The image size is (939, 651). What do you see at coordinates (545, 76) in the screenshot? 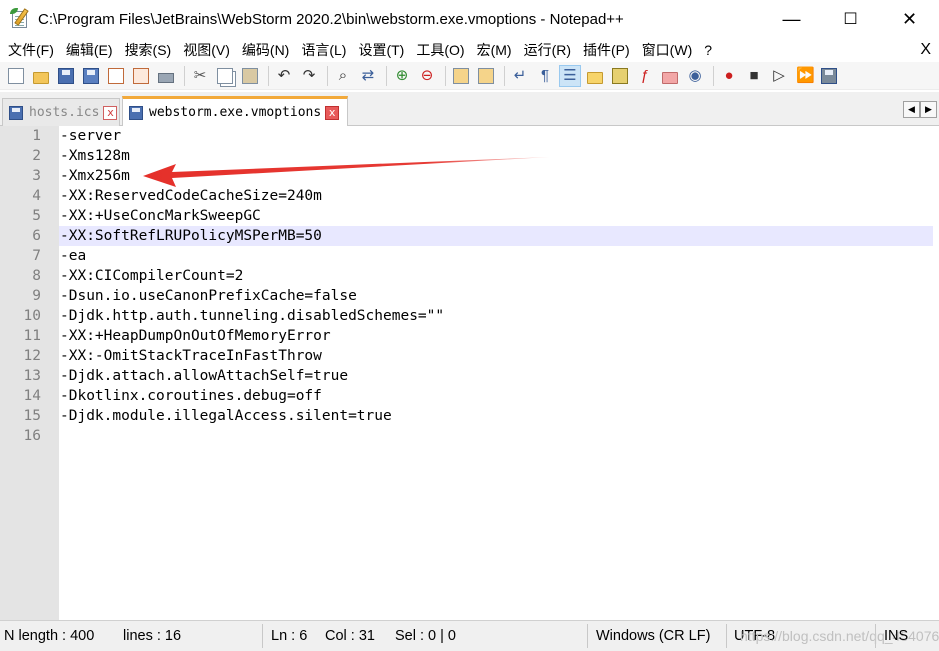
I see `show-all-chars-icon: ¶` at bounding box center [545, 76].